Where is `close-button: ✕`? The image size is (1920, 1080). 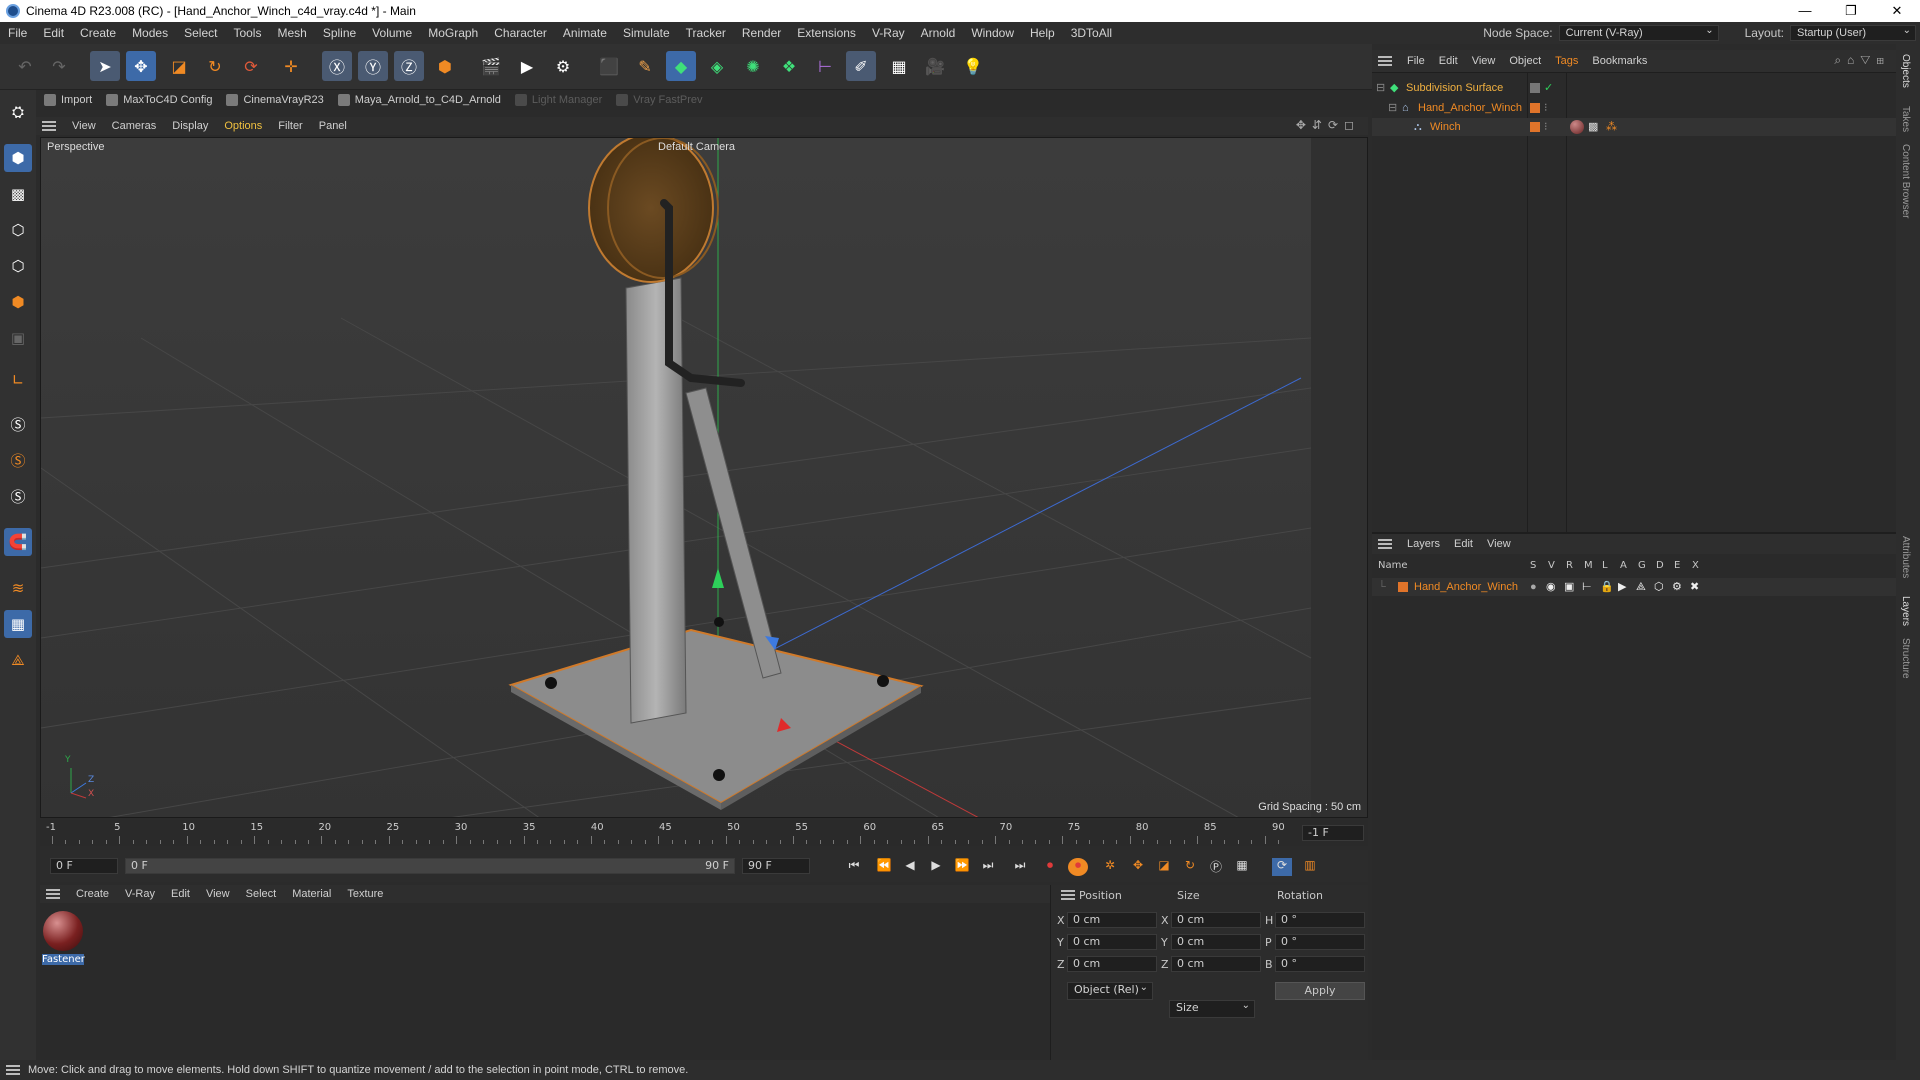
close-button: ✕ is located at coordinates (1897, 11).